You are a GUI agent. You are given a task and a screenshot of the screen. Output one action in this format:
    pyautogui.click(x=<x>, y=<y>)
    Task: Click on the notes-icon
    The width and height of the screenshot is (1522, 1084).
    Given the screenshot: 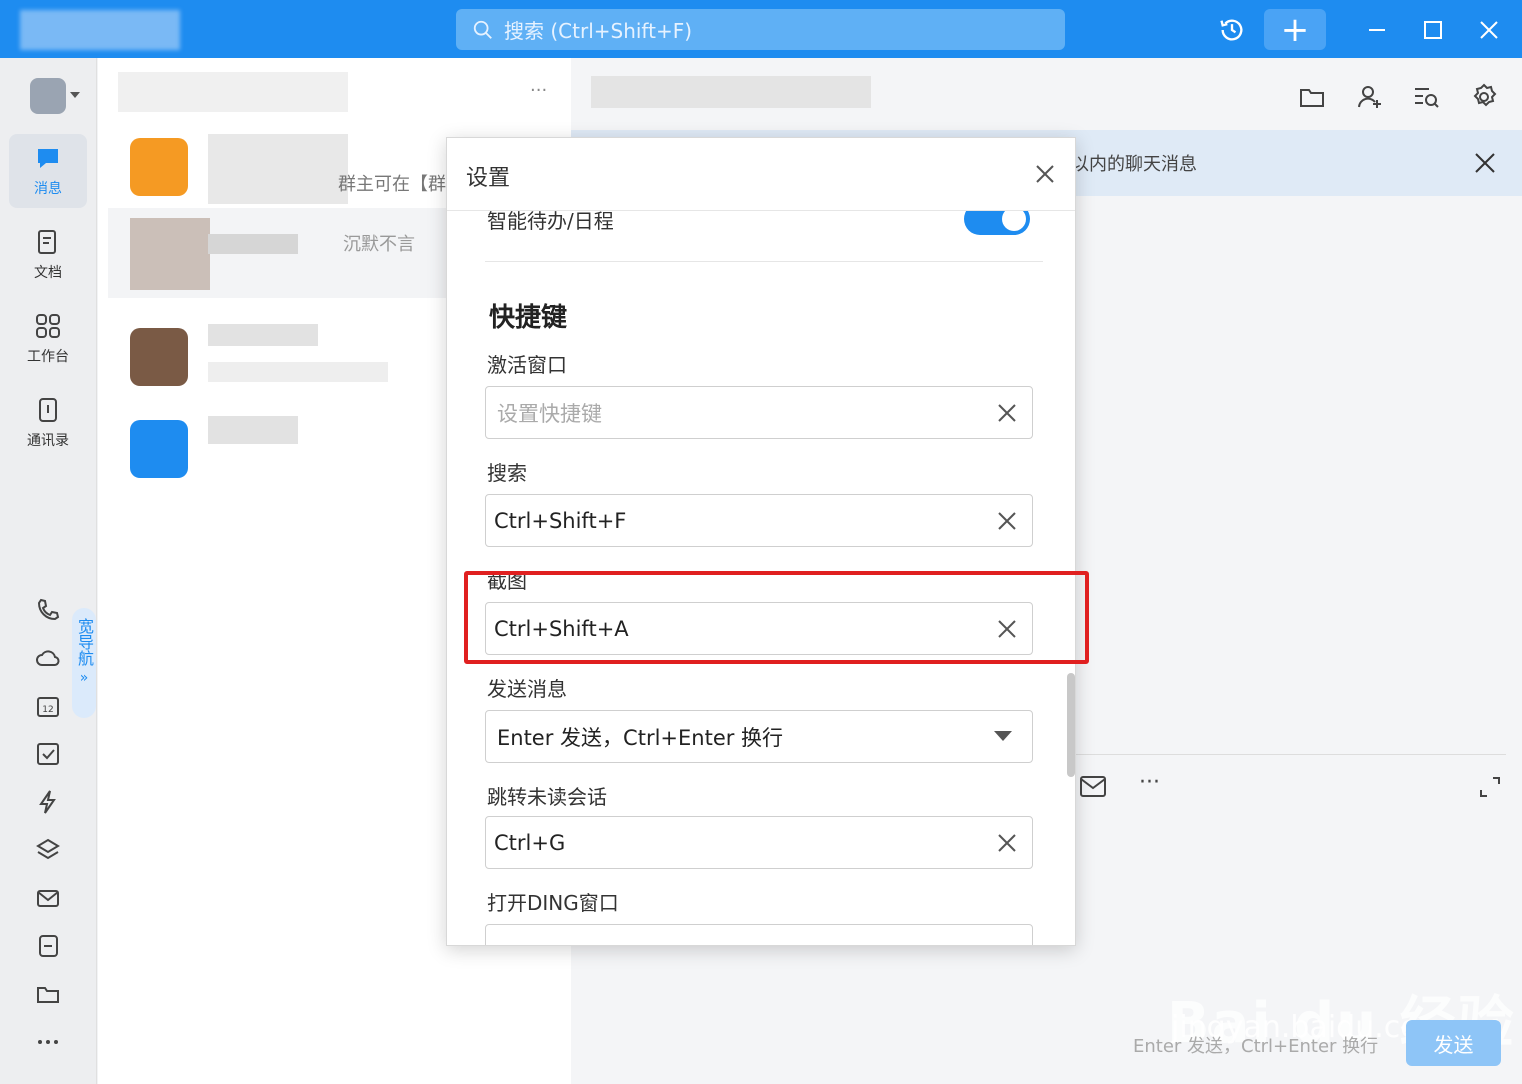 What is the action you would take?
    pyautogui.click(x=48, y=946)
    